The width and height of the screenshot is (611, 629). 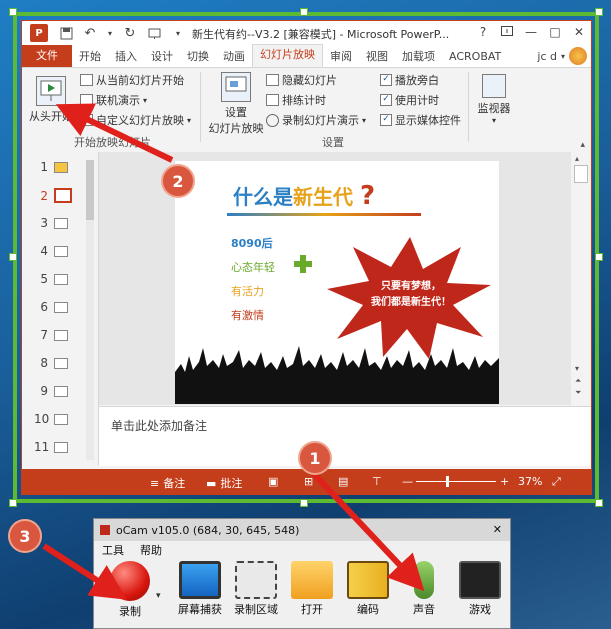 What do you see at coordinates (368, 531) in the screenshot?
I see `arrow-to-sound` at bounding box center [368, 531].